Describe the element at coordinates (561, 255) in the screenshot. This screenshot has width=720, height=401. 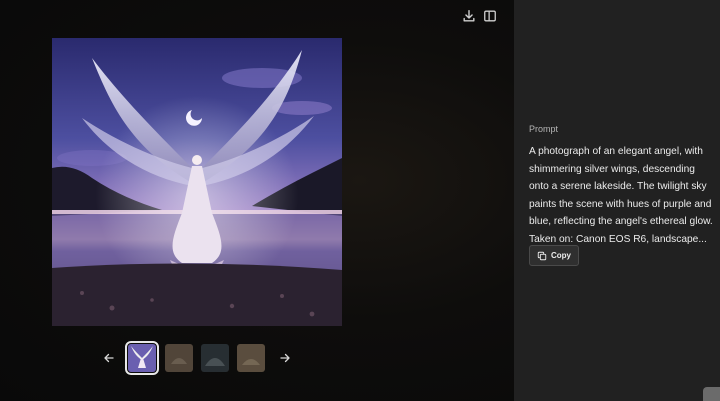
I see `copy-label: Copy` at that location.